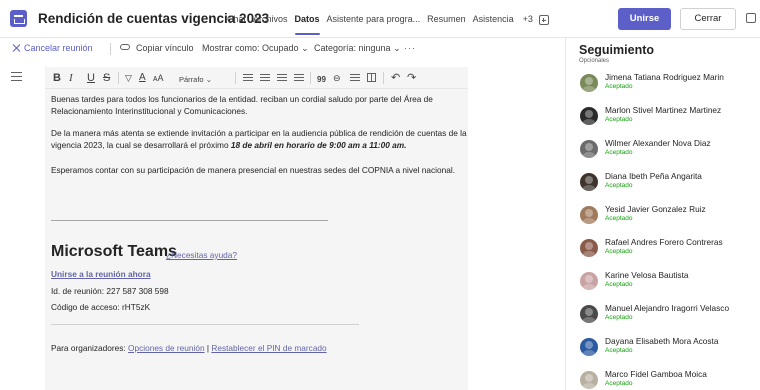 This screenshot has width=760, height=390. What do you see at coordinates (142, 78) in the screenshot?
I see `font-color-icon: A` at bounding box center [142, 78].